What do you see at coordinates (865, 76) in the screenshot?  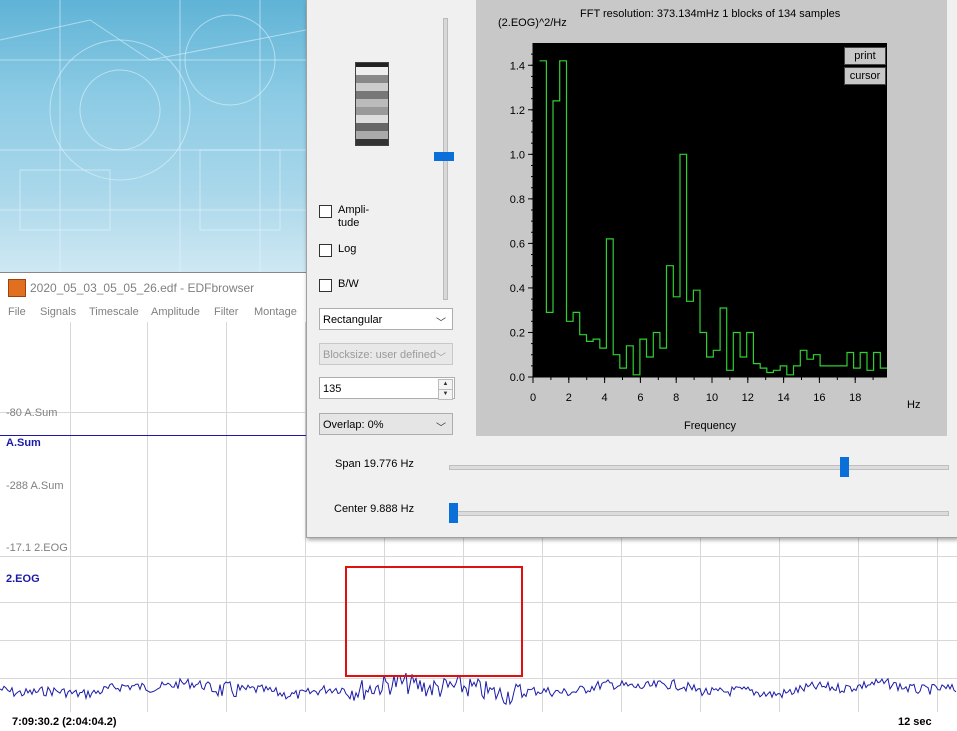 I see `cursor-button: cursor` at bounding box center [865, 76].